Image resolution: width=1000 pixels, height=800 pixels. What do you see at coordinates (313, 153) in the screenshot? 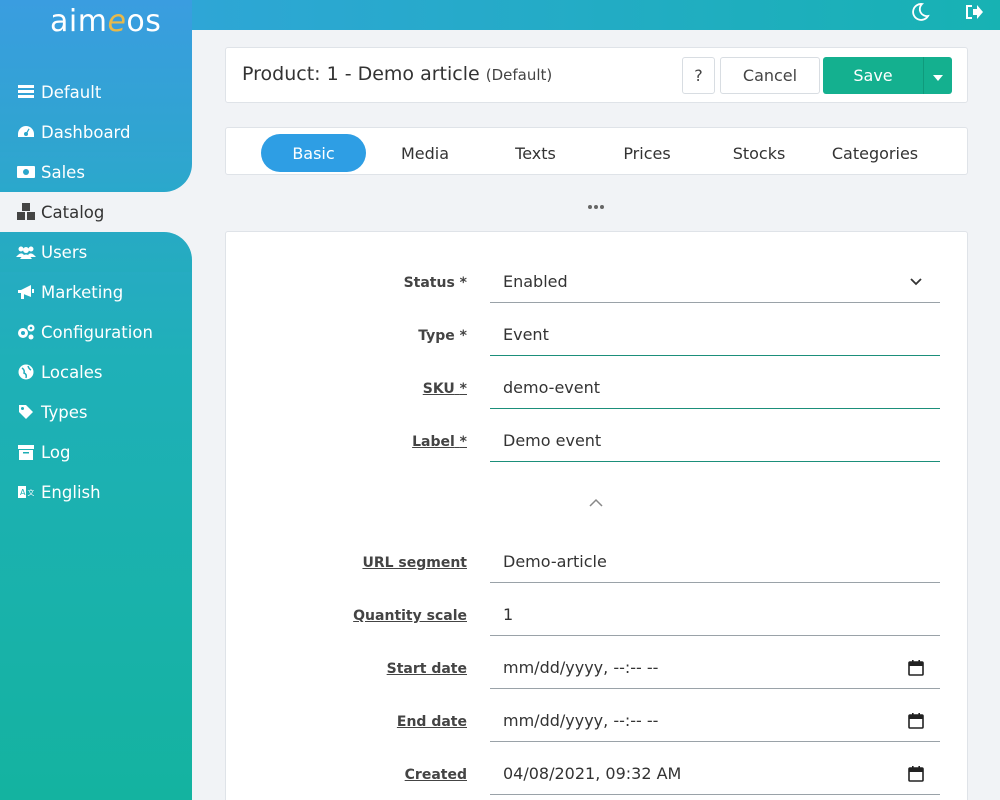
I see `tab-basic: Basic` at bounding box center [313, 153].